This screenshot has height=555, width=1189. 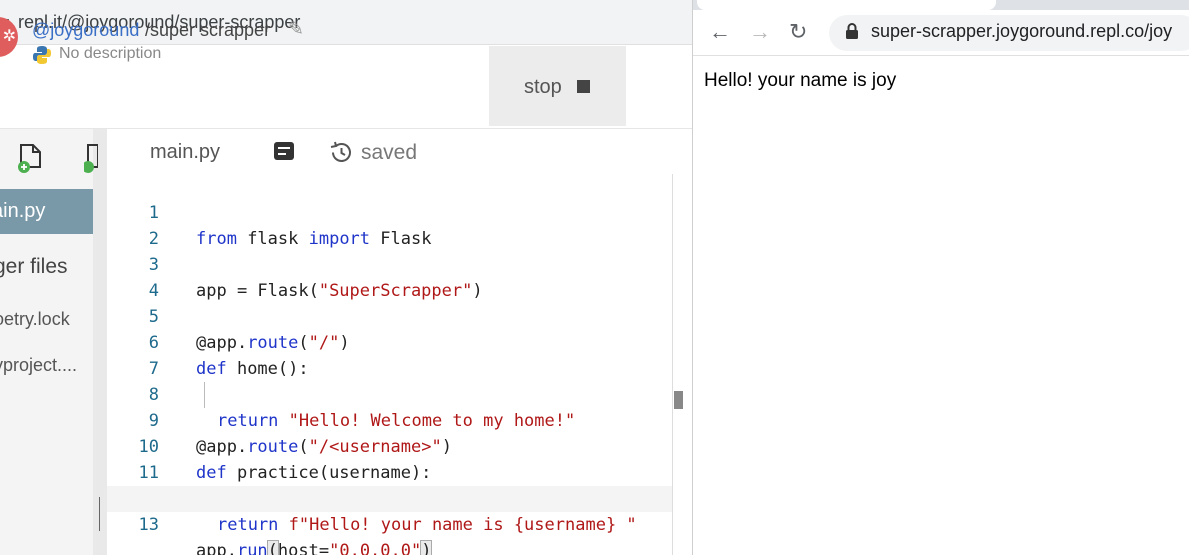 What do you see at coordinates (1021, 31) in the screenshot?
I see `omnibox-url: super-scrapper.joygoround.repl.co/joy` at bounding box center [1021, 31].